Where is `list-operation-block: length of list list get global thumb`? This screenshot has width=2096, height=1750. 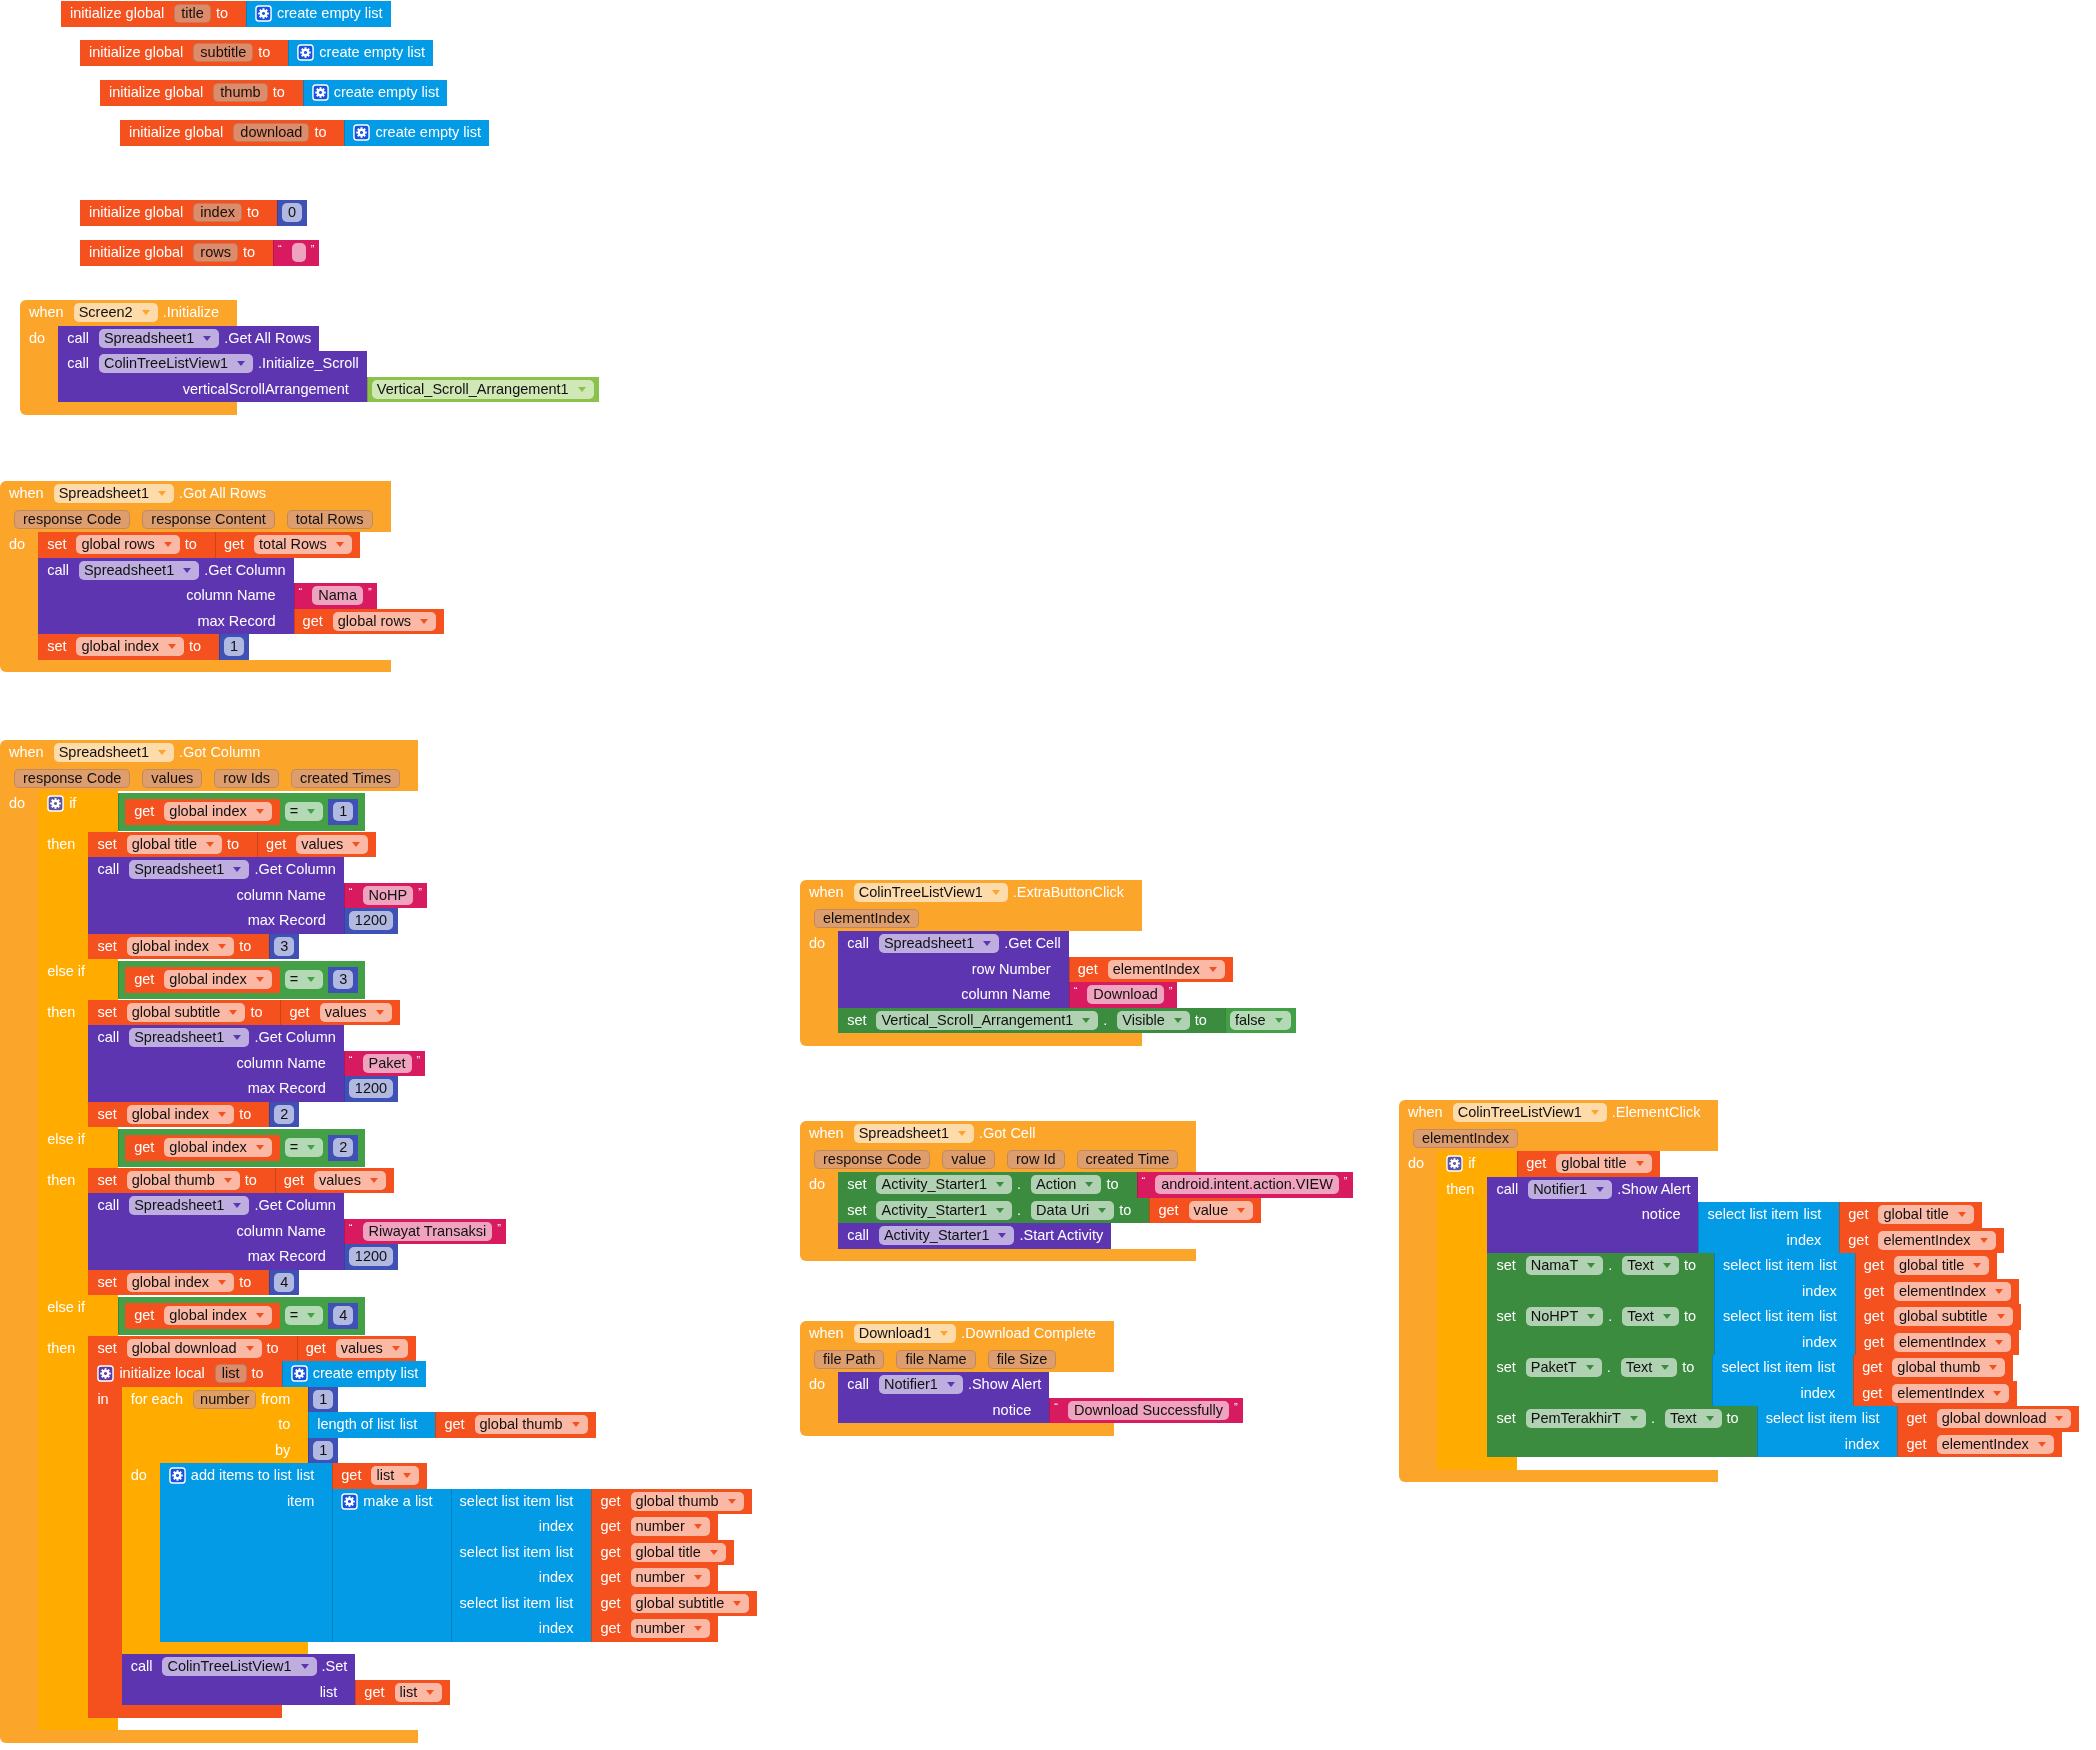
list-operation-block: length of list list get global thumb is located at coordinates (452, 1425).